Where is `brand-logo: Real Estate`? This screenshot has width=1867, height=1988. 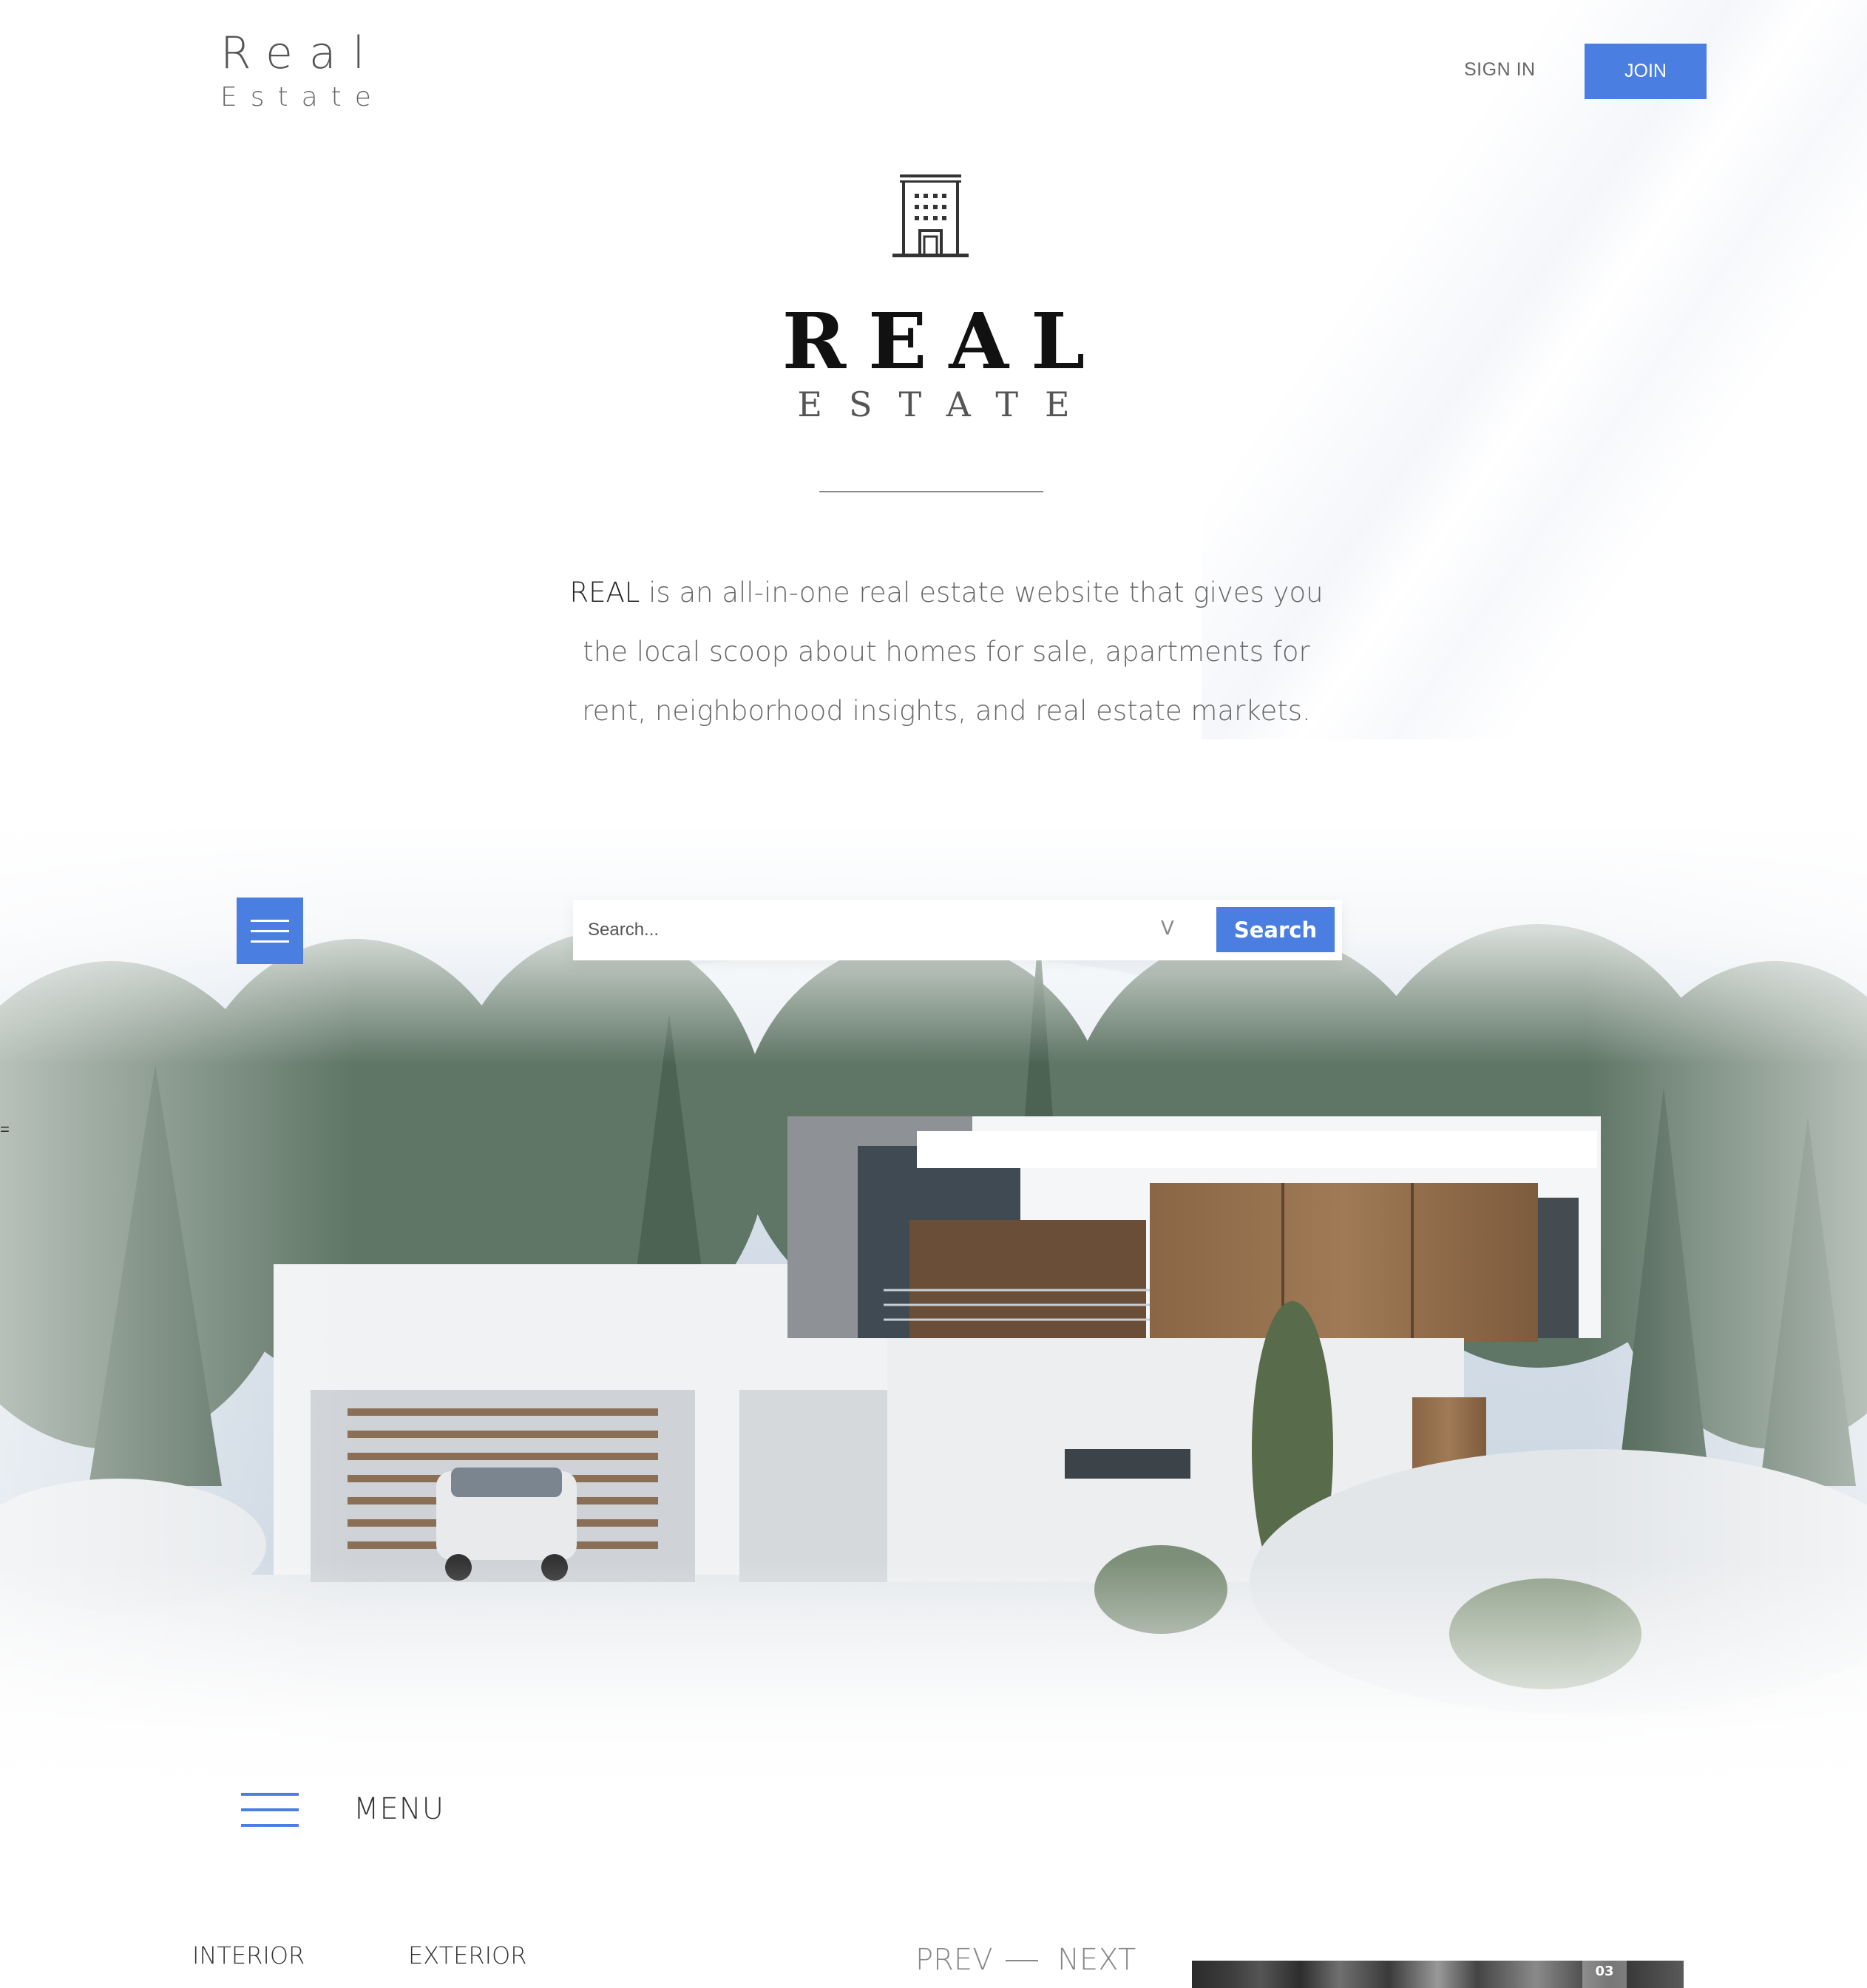
brand-logo: Real Estate is located at coordinates (301, 72).